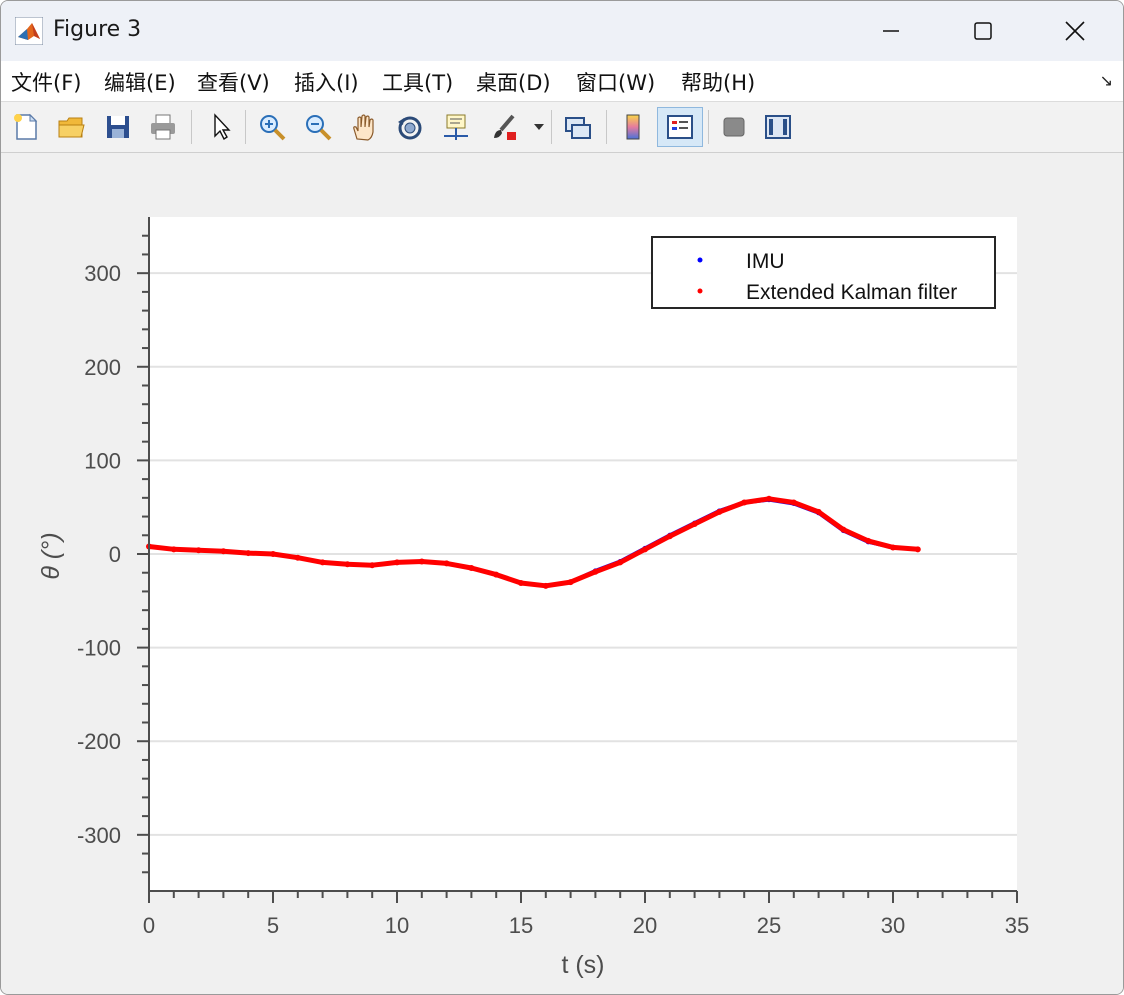  I want to click on brush-icon, so click(504, 127).